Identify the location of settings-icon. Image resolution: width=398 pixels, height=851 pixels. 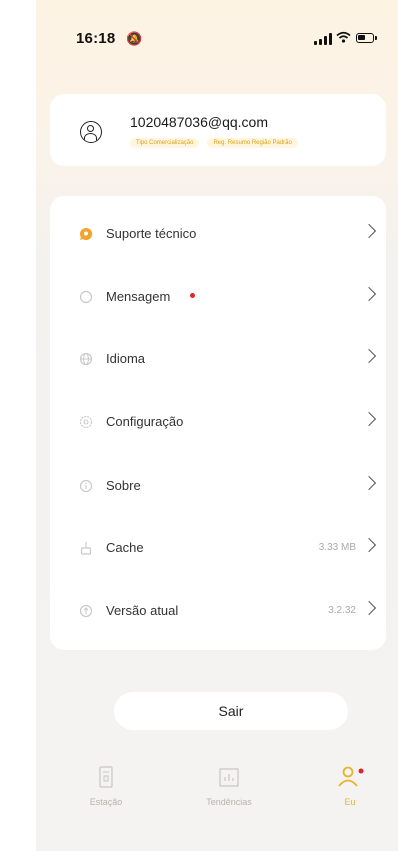
(86, 422).